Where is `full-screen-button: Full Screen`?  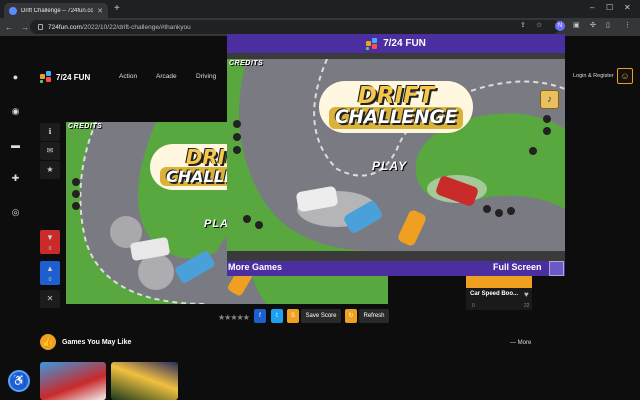 full-screen-button: Full Screen is located at coordinates (517, 267).